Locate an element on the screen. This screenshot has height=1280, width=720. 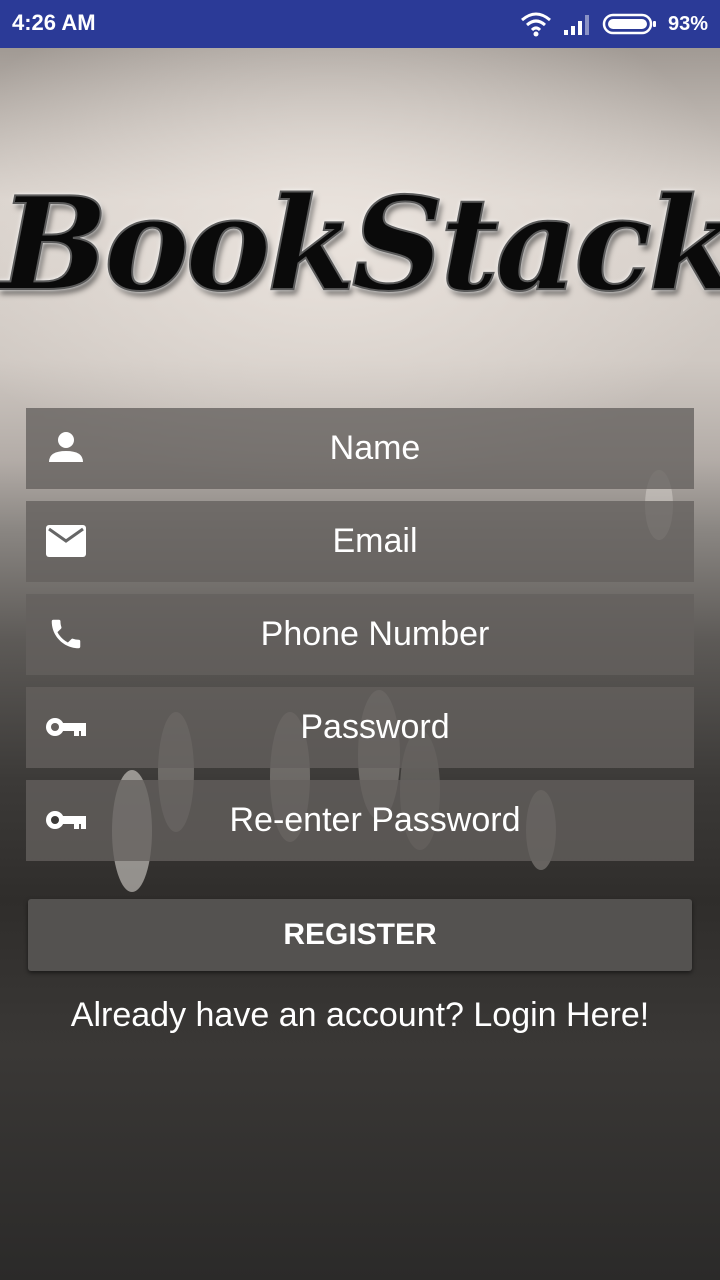
status-time: 4:26 AM is located at coordinates (54, 22).